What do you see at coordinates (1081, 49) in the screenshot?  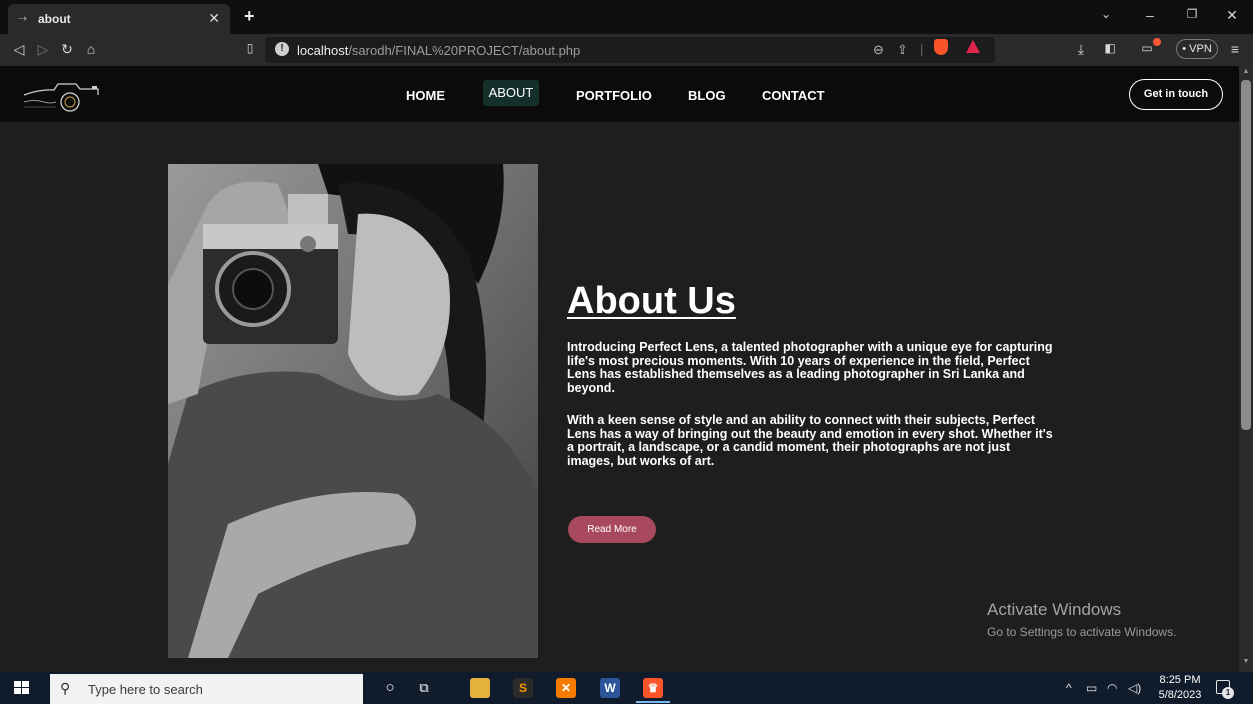 I see `download-icon: ⤓` at bounding box center [1081, 49].